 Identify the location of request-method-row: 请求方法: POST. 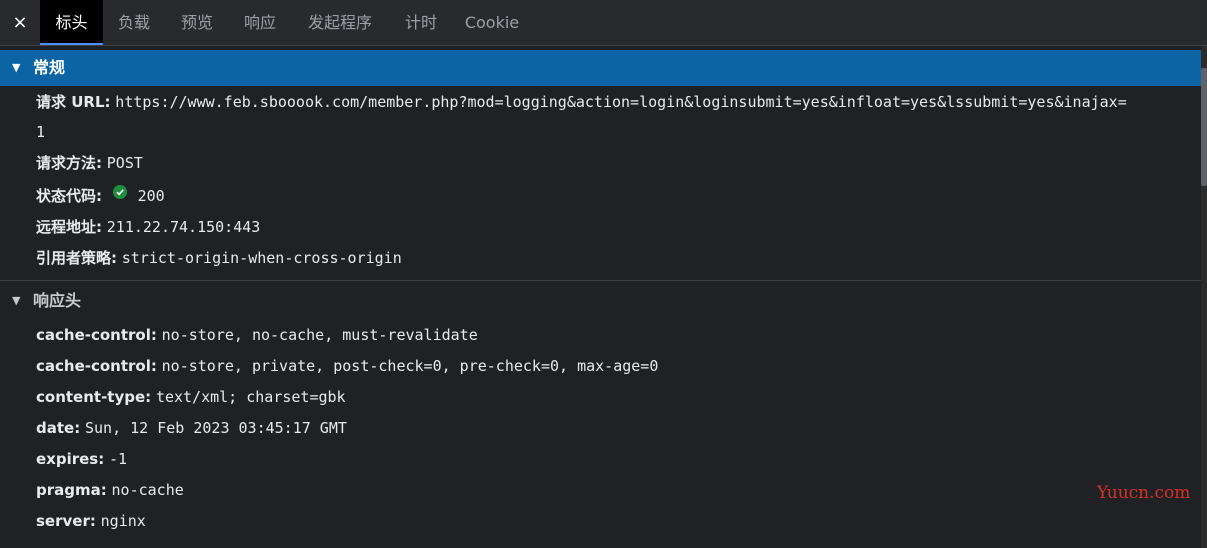
(89, 163).